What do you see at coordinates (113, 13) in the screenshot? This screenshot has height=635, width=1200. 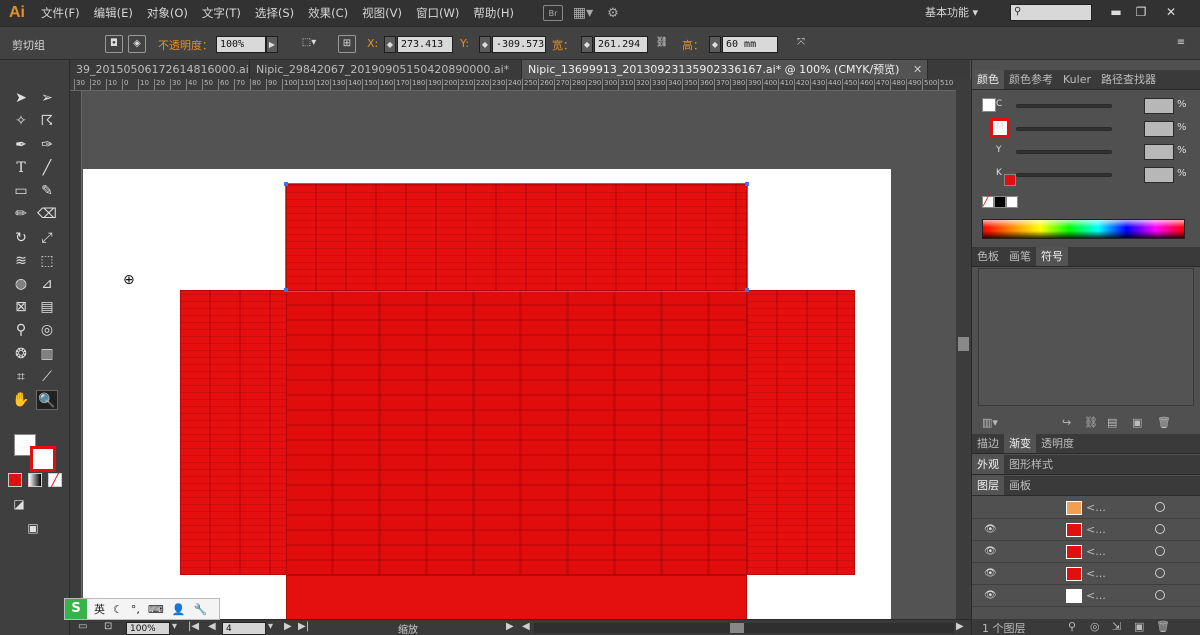 I see `menu-edit: 编辑(E)` at bounding box center [113, 13].